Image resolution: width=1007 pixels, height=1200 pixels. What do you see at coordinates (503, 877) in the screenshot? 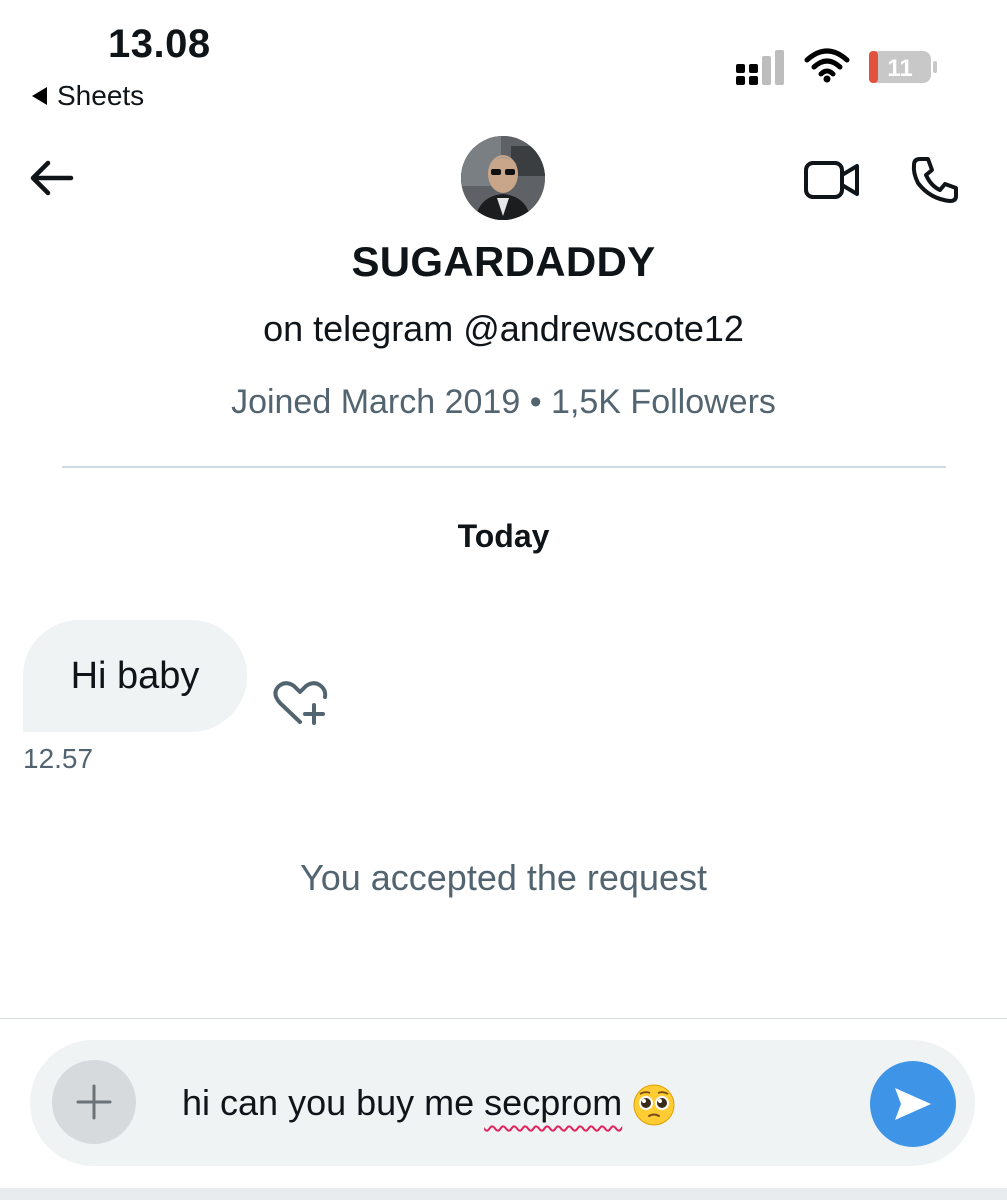
I see `request-accepted-note: You accepted the request` at bounding box center [503, 877].